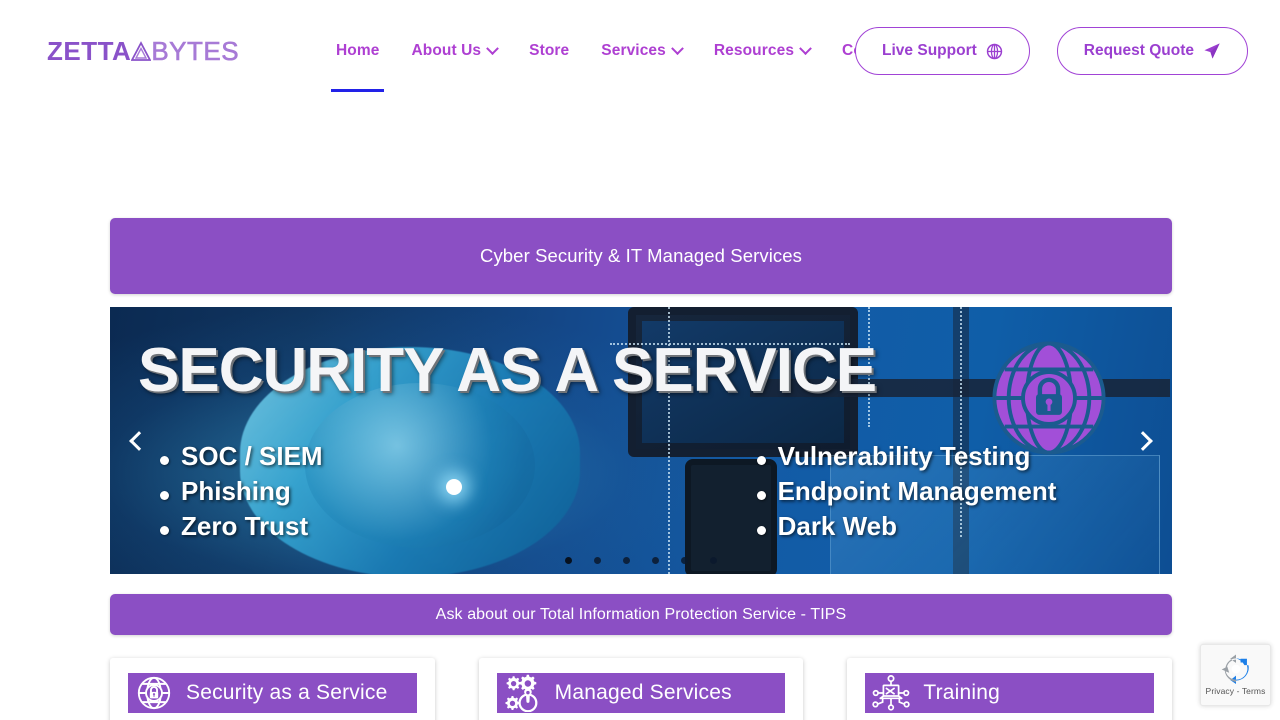  I want to click on triangle-mark-icon, so click(141, 51).